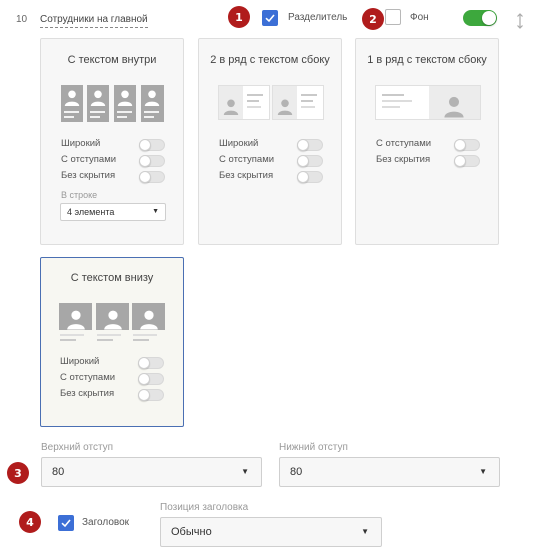  Describe the element at coordinates (393, 17) in the screenshot. I see `background-checkbox` at that location.